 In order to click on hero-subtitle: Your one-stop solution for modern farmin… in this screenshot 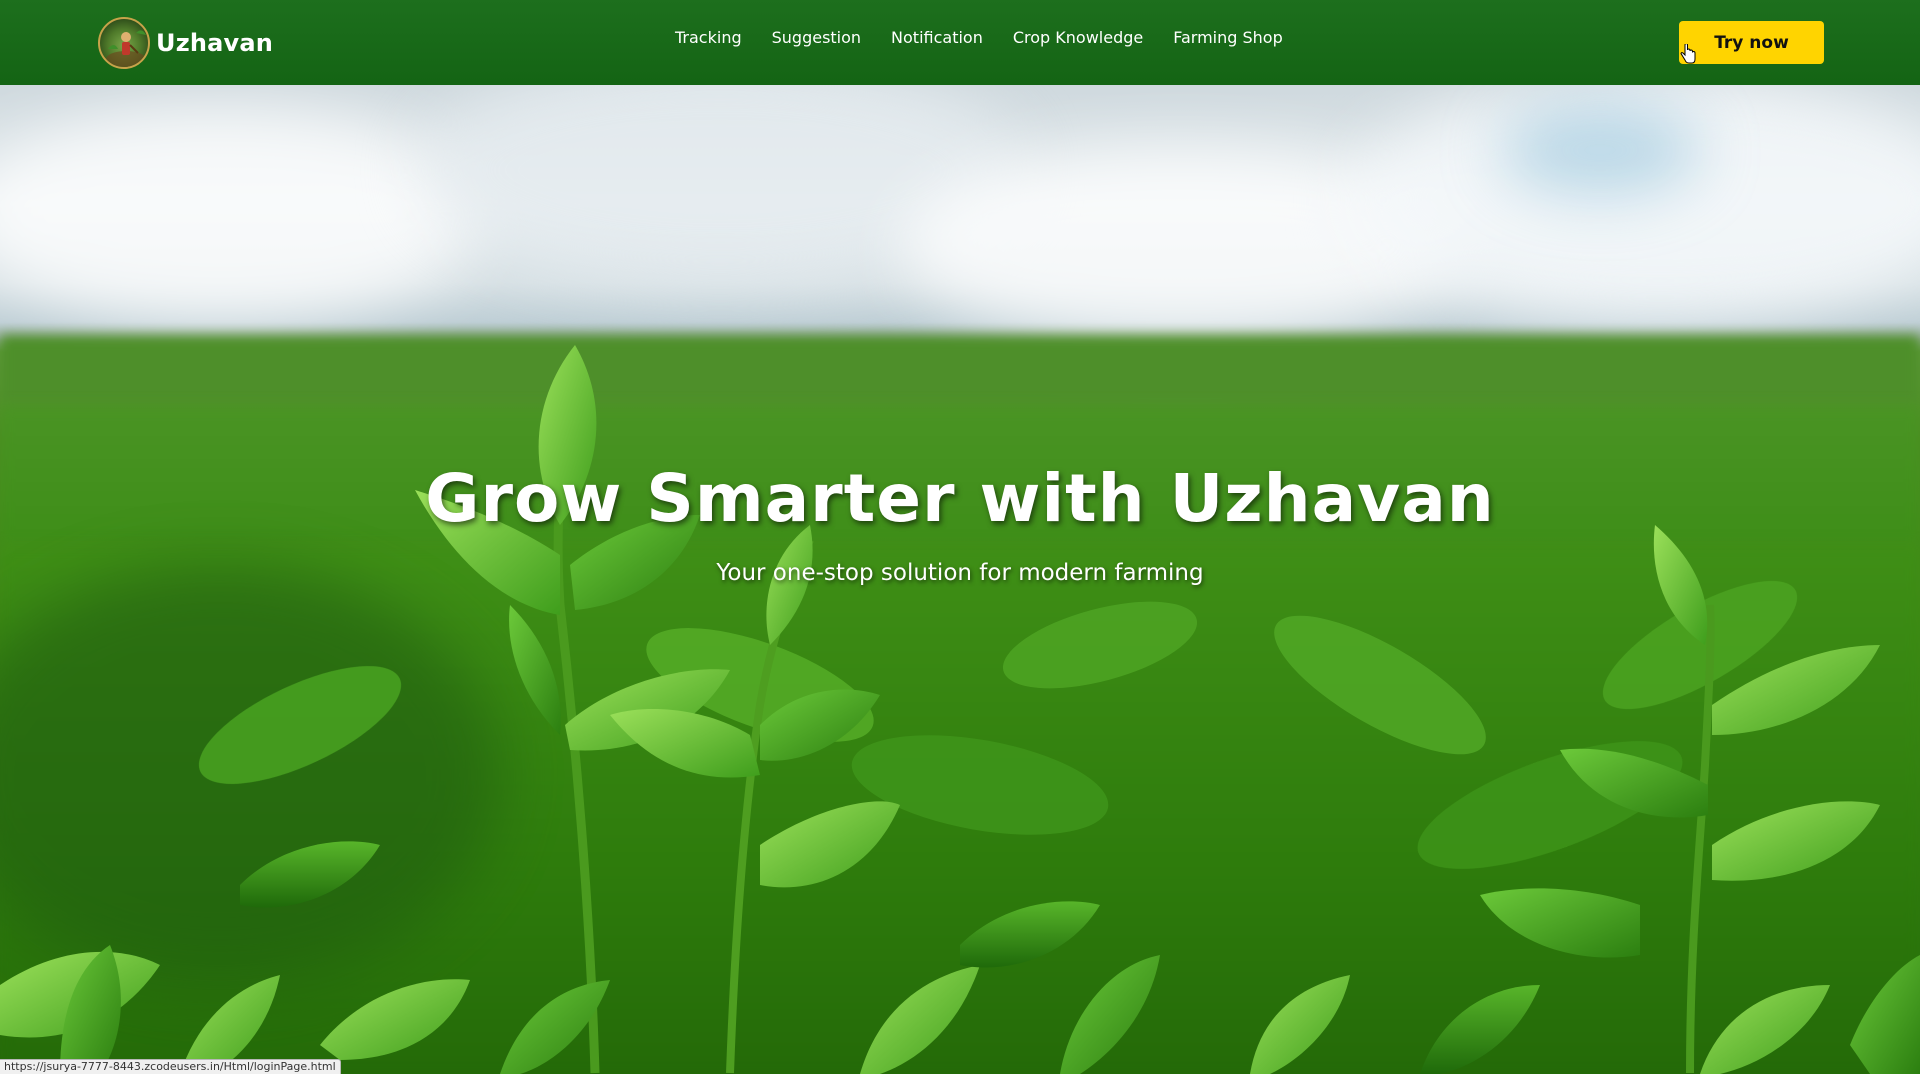, I will do `click(960, 573)`.